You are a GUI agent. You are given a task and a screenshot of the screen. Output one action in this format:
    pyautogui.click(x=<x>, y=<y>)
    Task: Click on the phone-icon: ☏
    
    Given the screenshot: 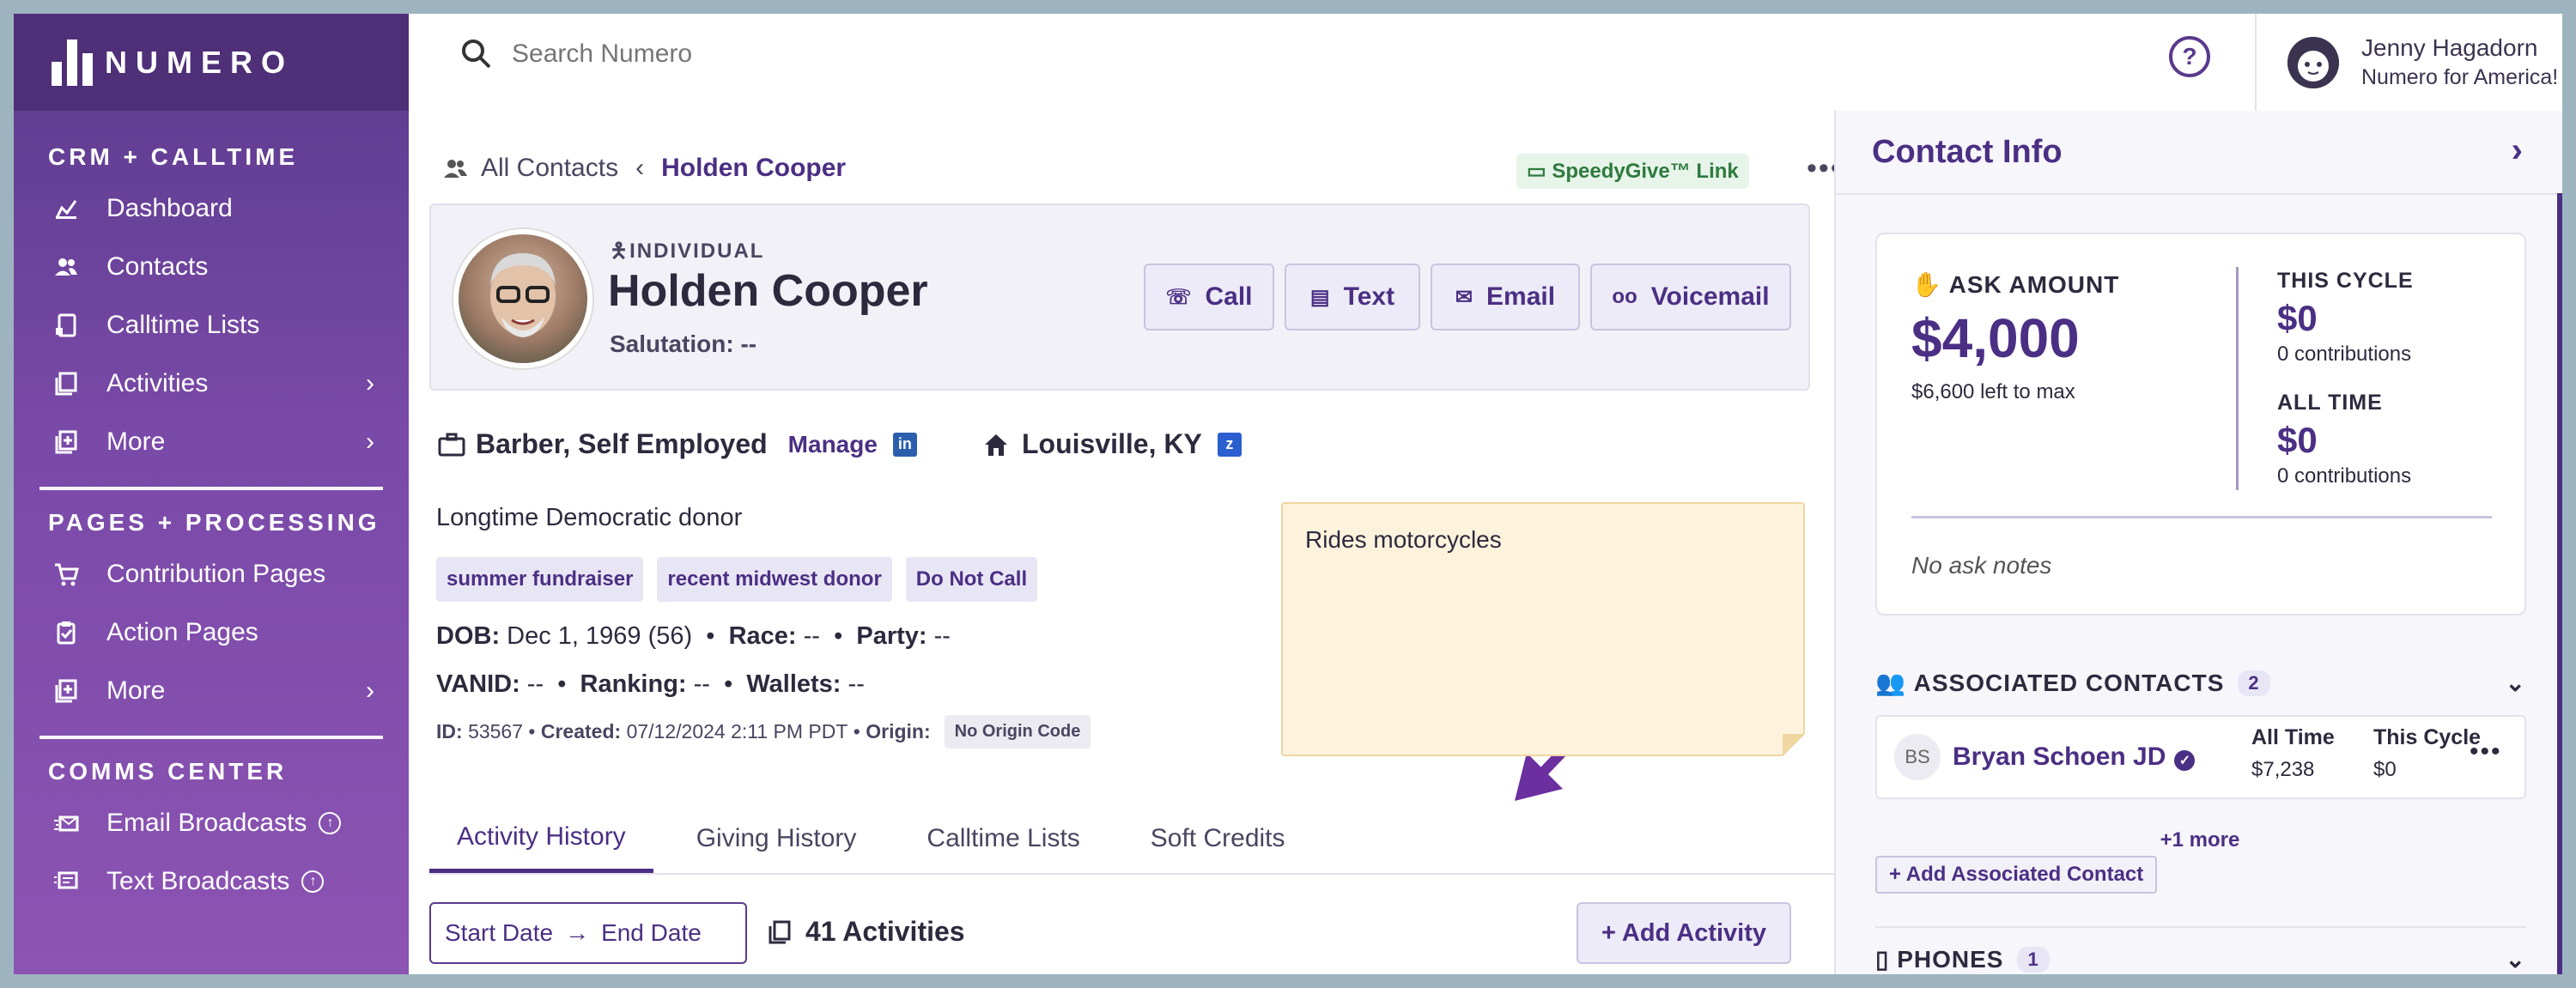 What is the action you would take?
    pyautogui.click(x=1178, y=297)
    